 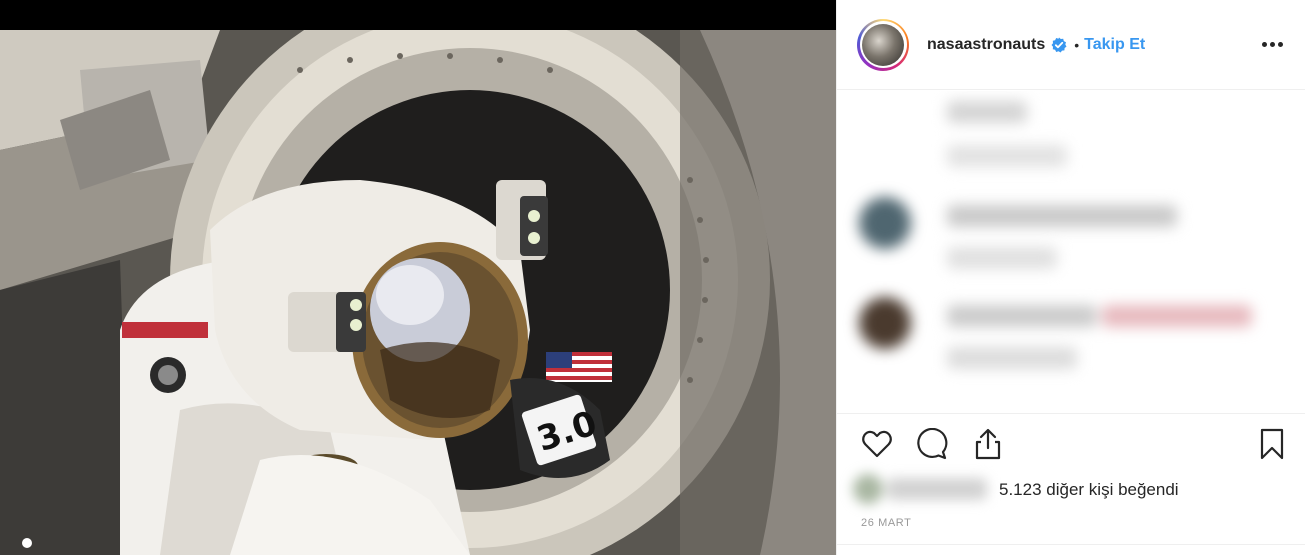 I want to click on likes-count-text: 5.123 diğer kişi beğendi, so click(x=1089, y=490).